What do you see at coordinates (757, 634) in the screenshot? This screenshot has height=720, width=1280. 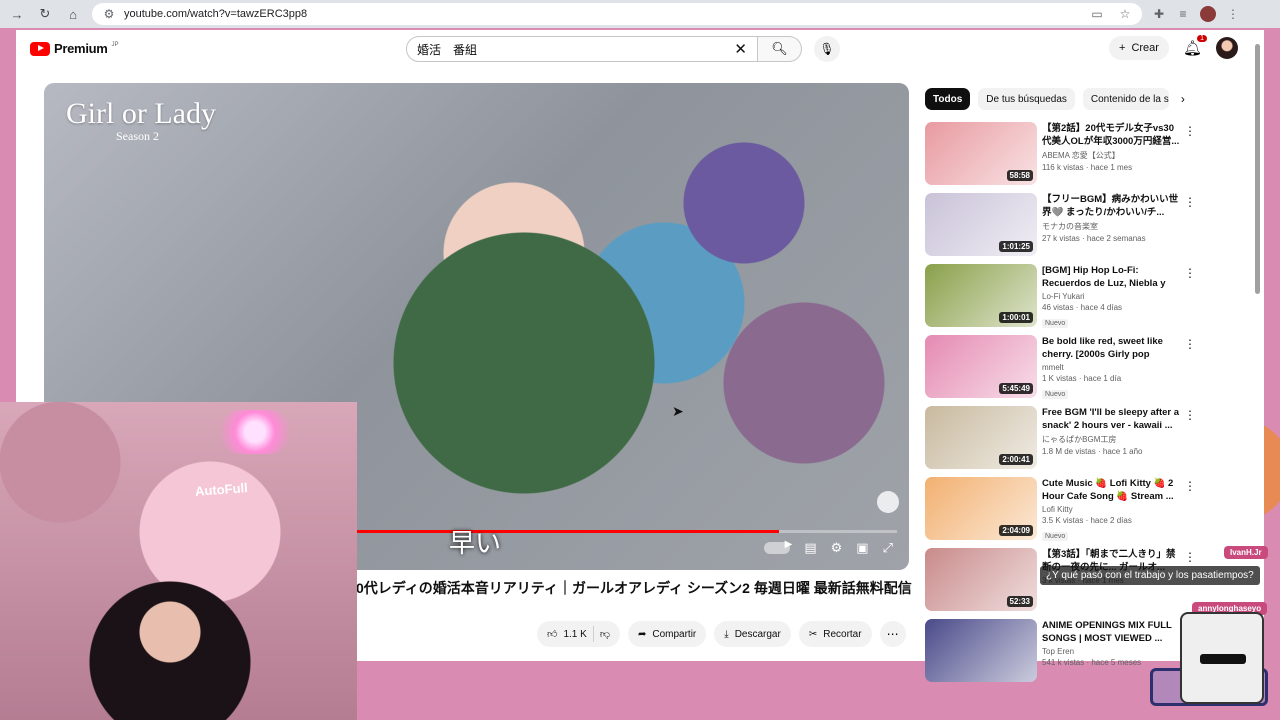 I see `download-label: Descargar` at bounding box center [757, 634].